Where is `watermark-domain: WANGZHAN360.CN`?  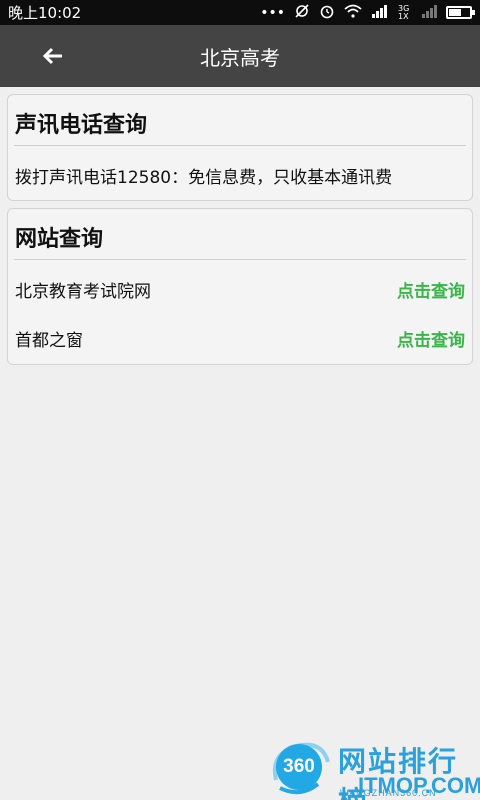
watermark-domain: WANGZHAN360.CN is located at coordinates (388, 793).